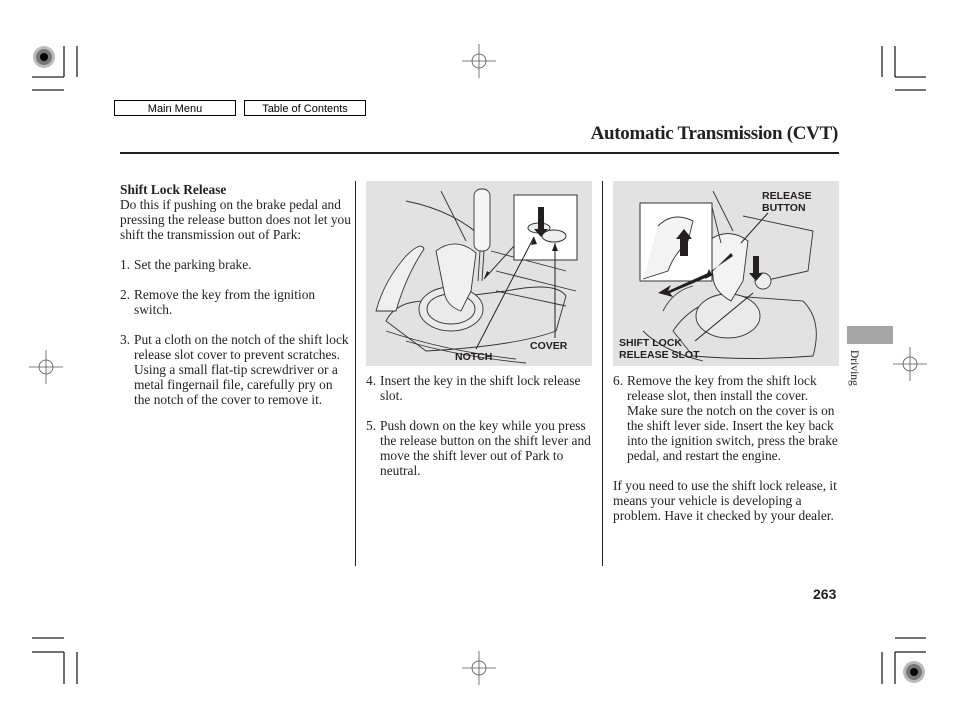 The image size is (954, 710). I want to click on page-title: Automatic Transmission (CVT), so click(714, 133).